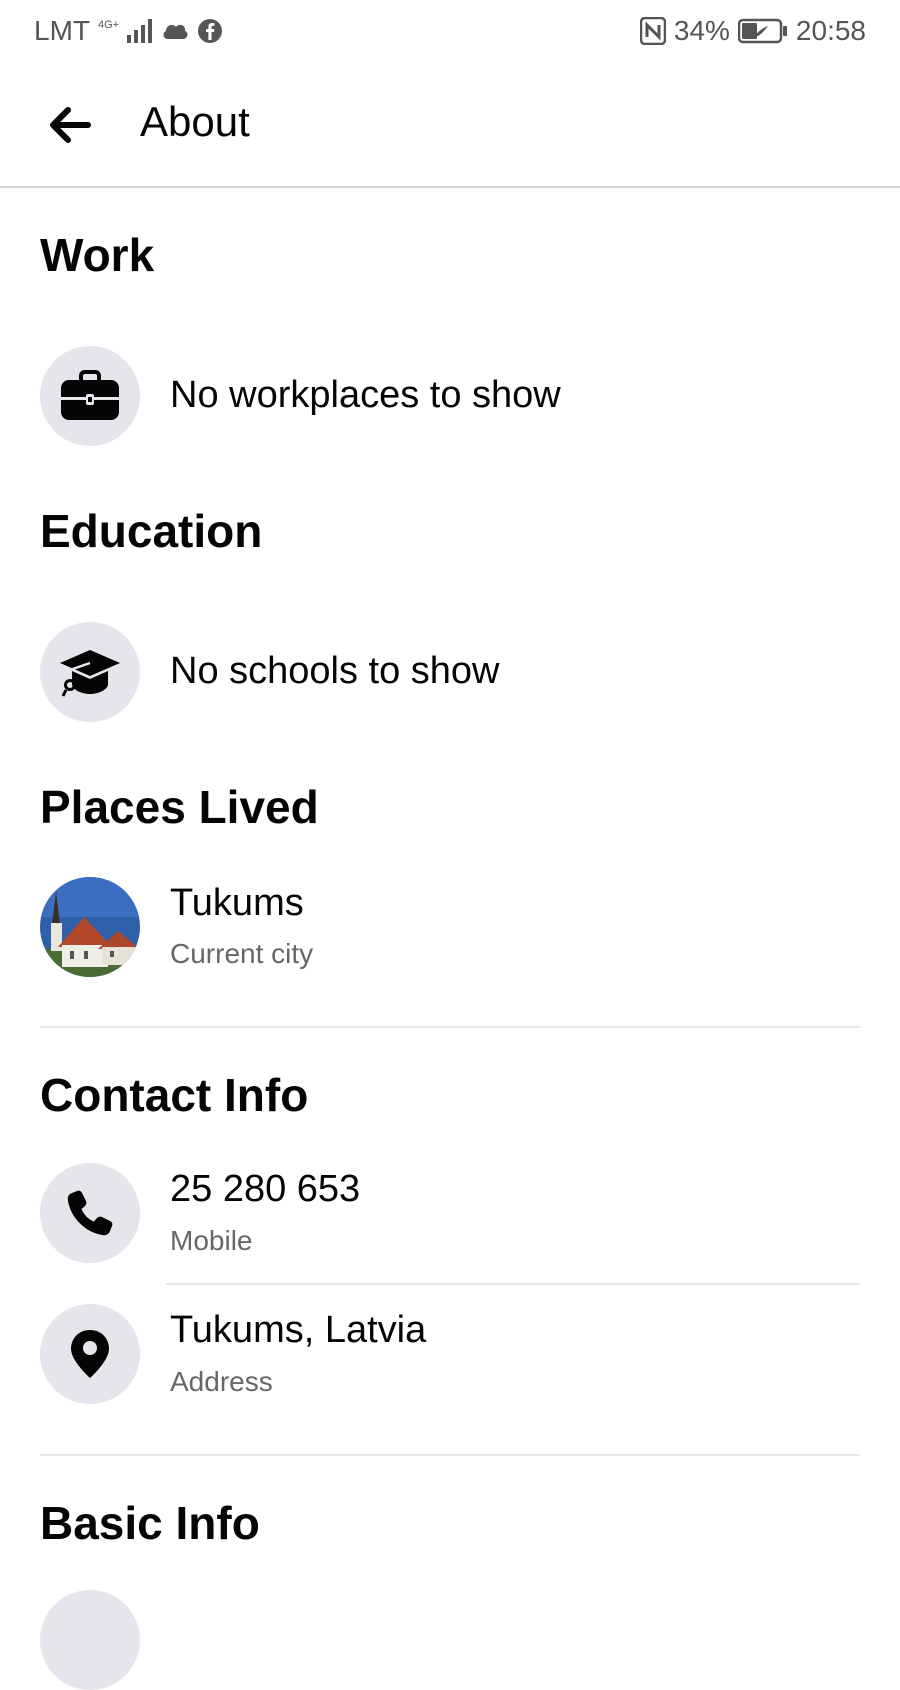 This screenshot has width=900, height=1690. Describe the element at coordinates (242, 953) in the screenshot. I see `place-label: Current city` at that location.